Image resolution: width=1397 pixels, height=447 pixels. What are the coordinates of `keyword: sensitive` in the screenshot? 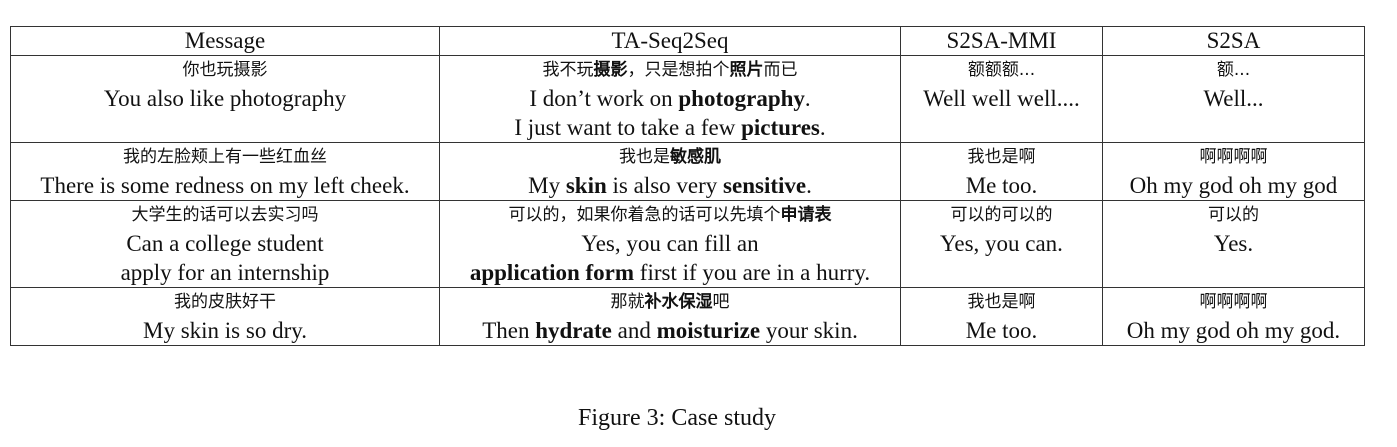 It's located at (765, 185).